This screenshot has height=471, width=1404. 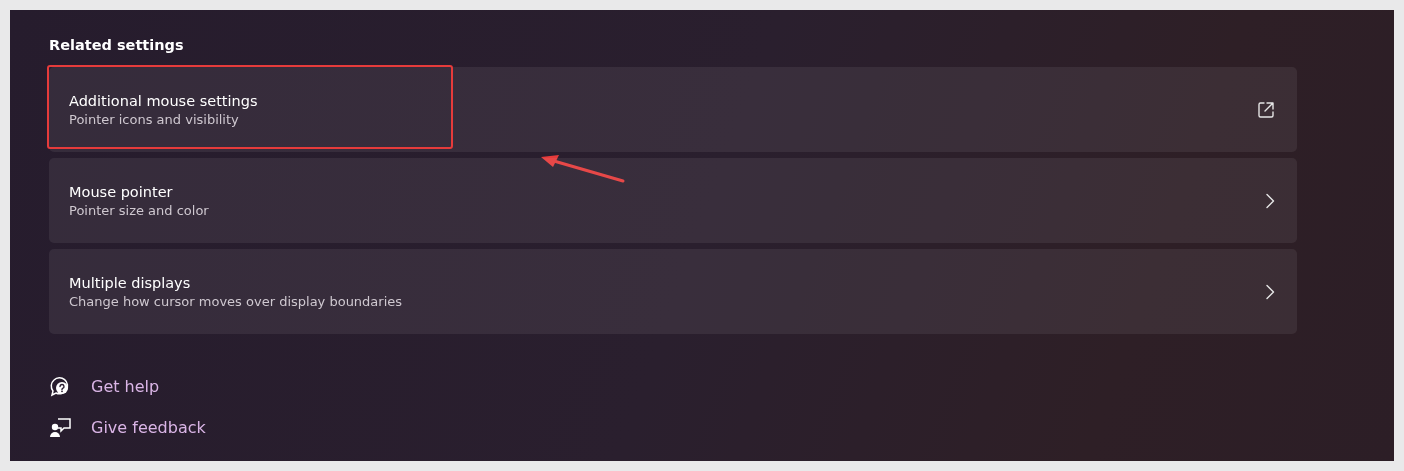 What do you see at coordinates (1266, 109) in the screenshot?
I see `external-link-icon` at bounding box center [1266, 109].